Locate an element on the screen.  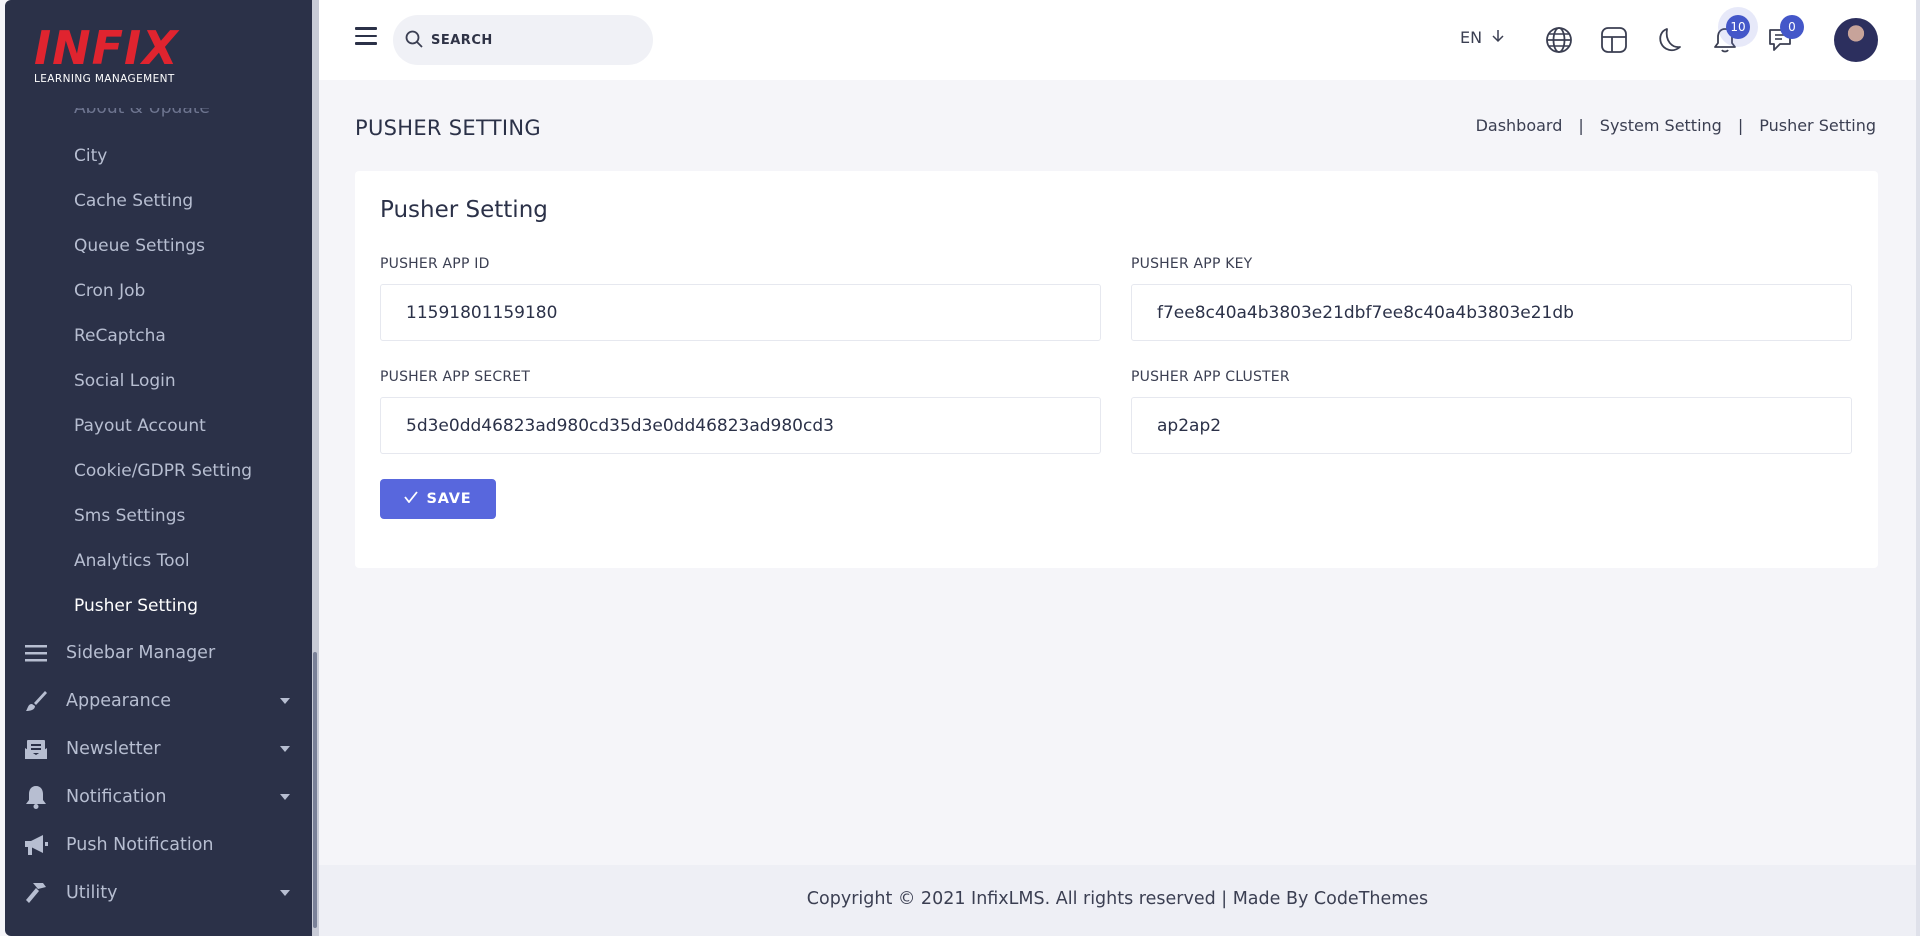
search-bar is located at coordinates (523, 40).